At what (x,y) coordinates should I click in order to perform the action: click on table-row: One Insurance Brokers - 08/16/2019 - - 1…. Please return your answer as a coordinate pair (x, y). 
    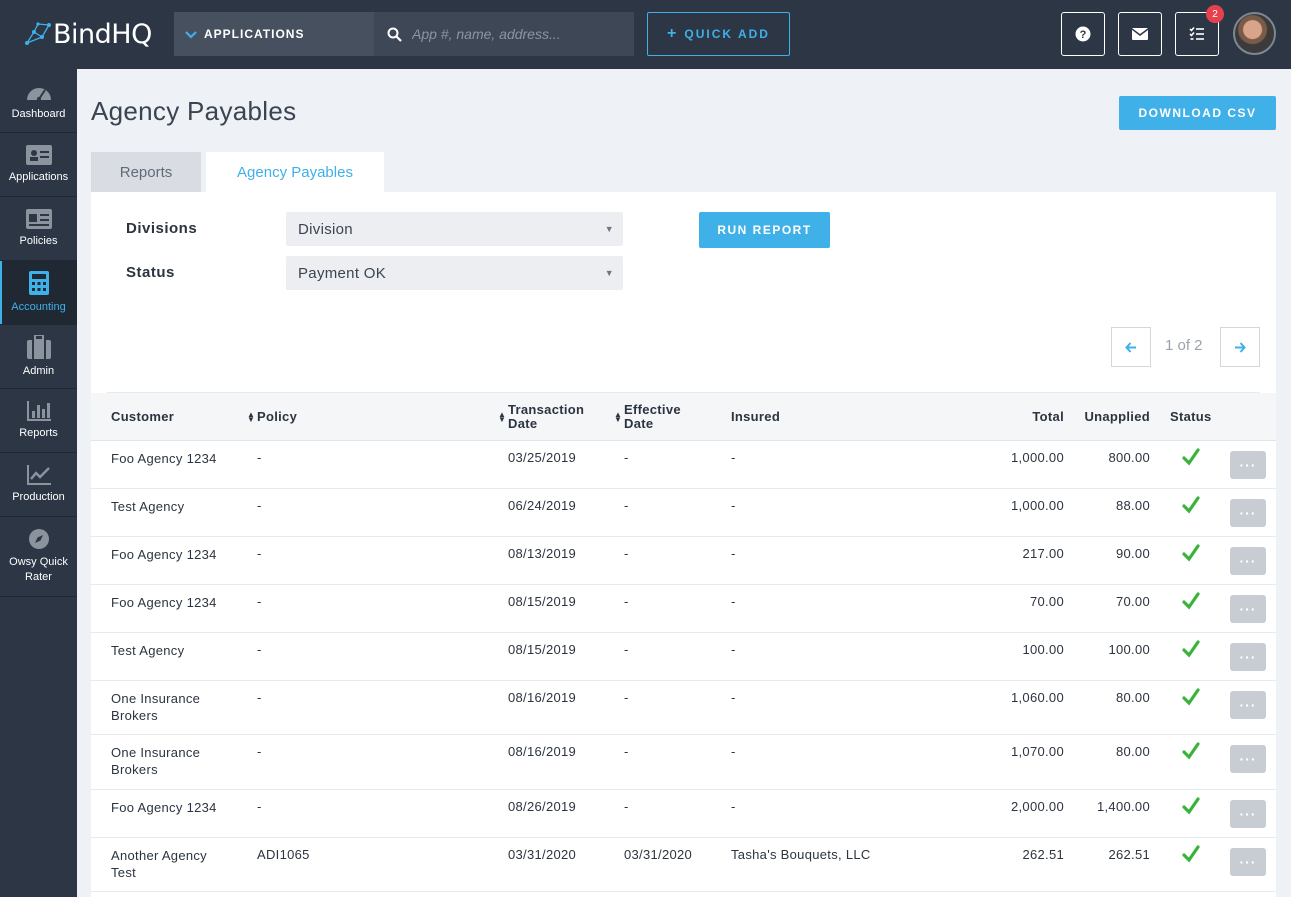
    Looking at the image, I should click on (683, 762).